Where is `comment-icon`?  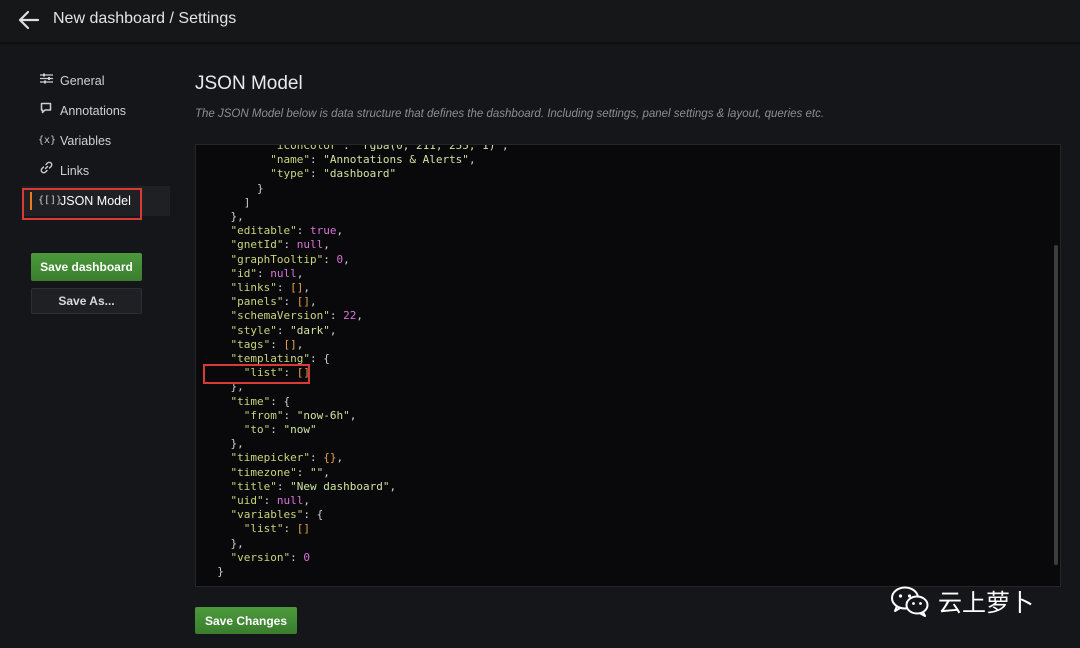
comment-icon is located at coordinates (46, 111).